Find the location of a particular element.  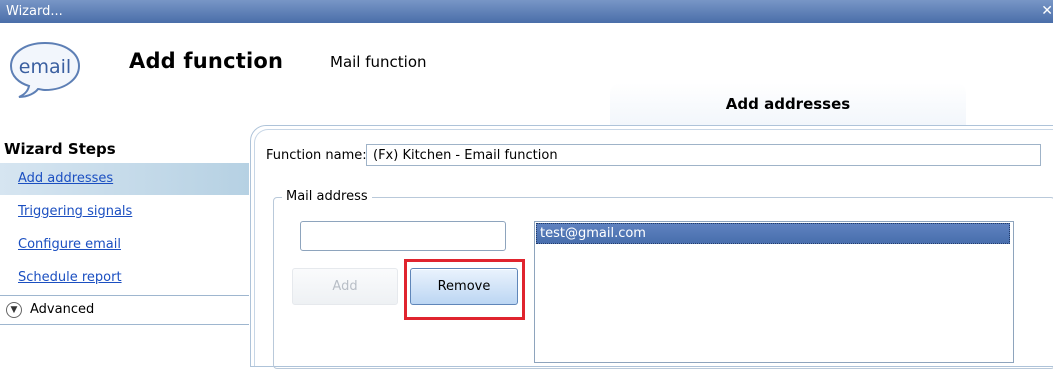

tab-add-addresses: Add addresses is located at coordinates (788, 104).